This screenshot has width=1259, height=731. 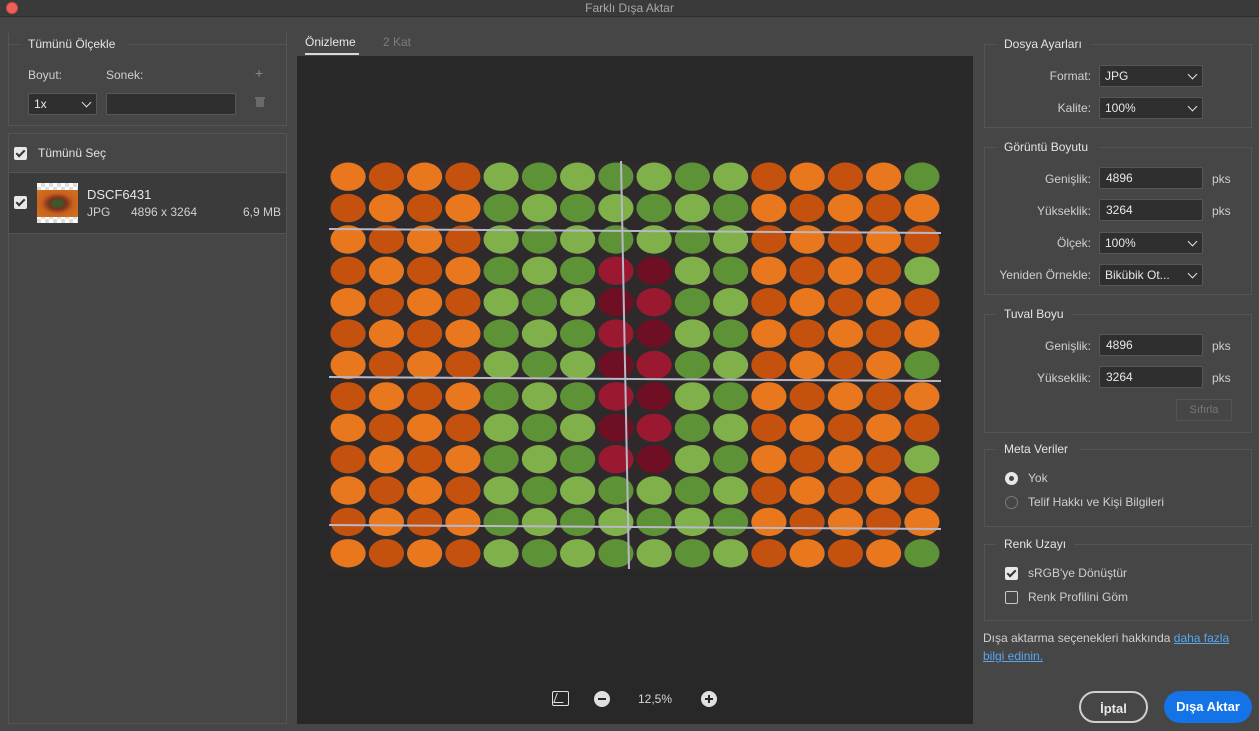 What do you see at coordinates (1221, 179) in the screenshot?
I see `image-width-unit: pks` at bounding box center [1221, 179].